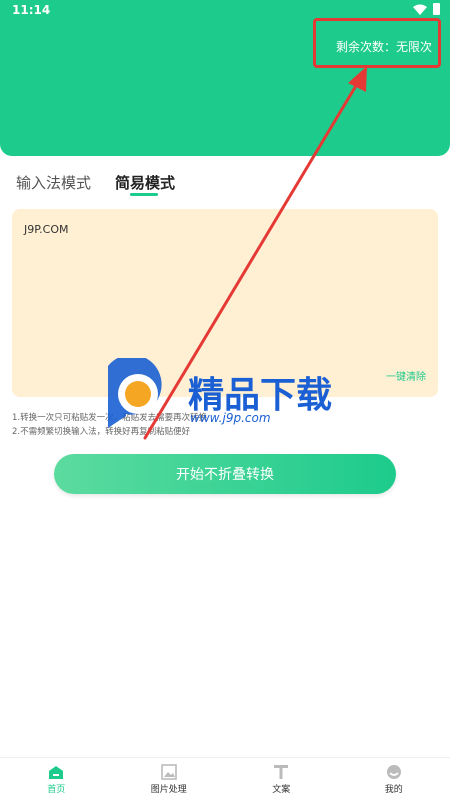  I want to click on nav-label: 图片处理, so click(169, 788).